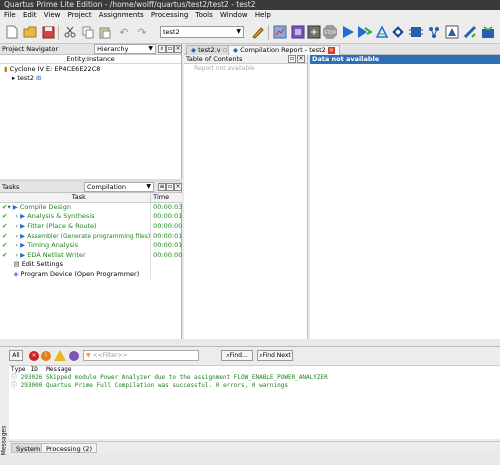 Image resolution: width=500 pixels, height=465 pixels. Describe the element at coordinates (91, 216) in the screenshot. I see `task-row: ✔ › ▶ Analysis & Synthesis 00:00:01` at that location.